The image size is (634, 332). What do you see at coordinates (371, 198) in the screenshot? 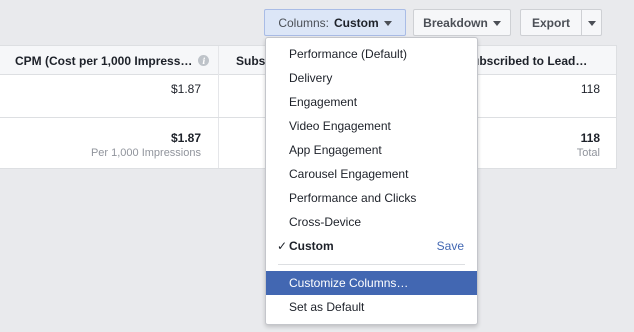
I see `menu-item-performance-and-clicks: Performance and Clicks` at bounding box center [371, 198].